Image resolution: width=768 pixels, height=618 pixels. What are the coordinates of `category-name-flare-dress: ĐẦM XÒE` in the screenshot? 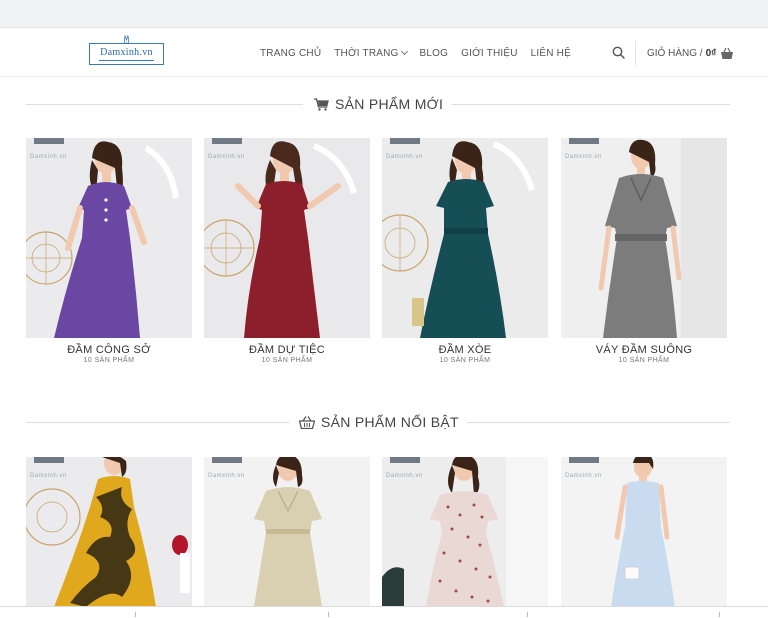 It's located at (465, 350).